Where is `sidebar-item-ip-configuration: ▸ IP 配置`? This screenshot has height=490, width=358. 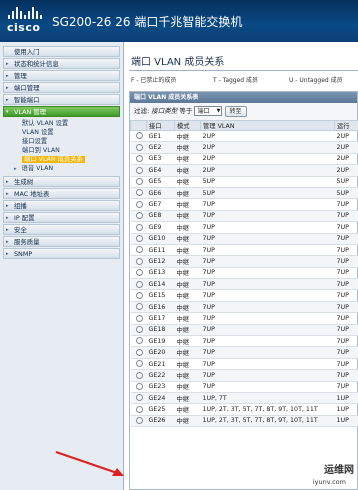
sidebar-item-ip-configuration: ▸ IP 配置 is located at coordinates (61, 217).